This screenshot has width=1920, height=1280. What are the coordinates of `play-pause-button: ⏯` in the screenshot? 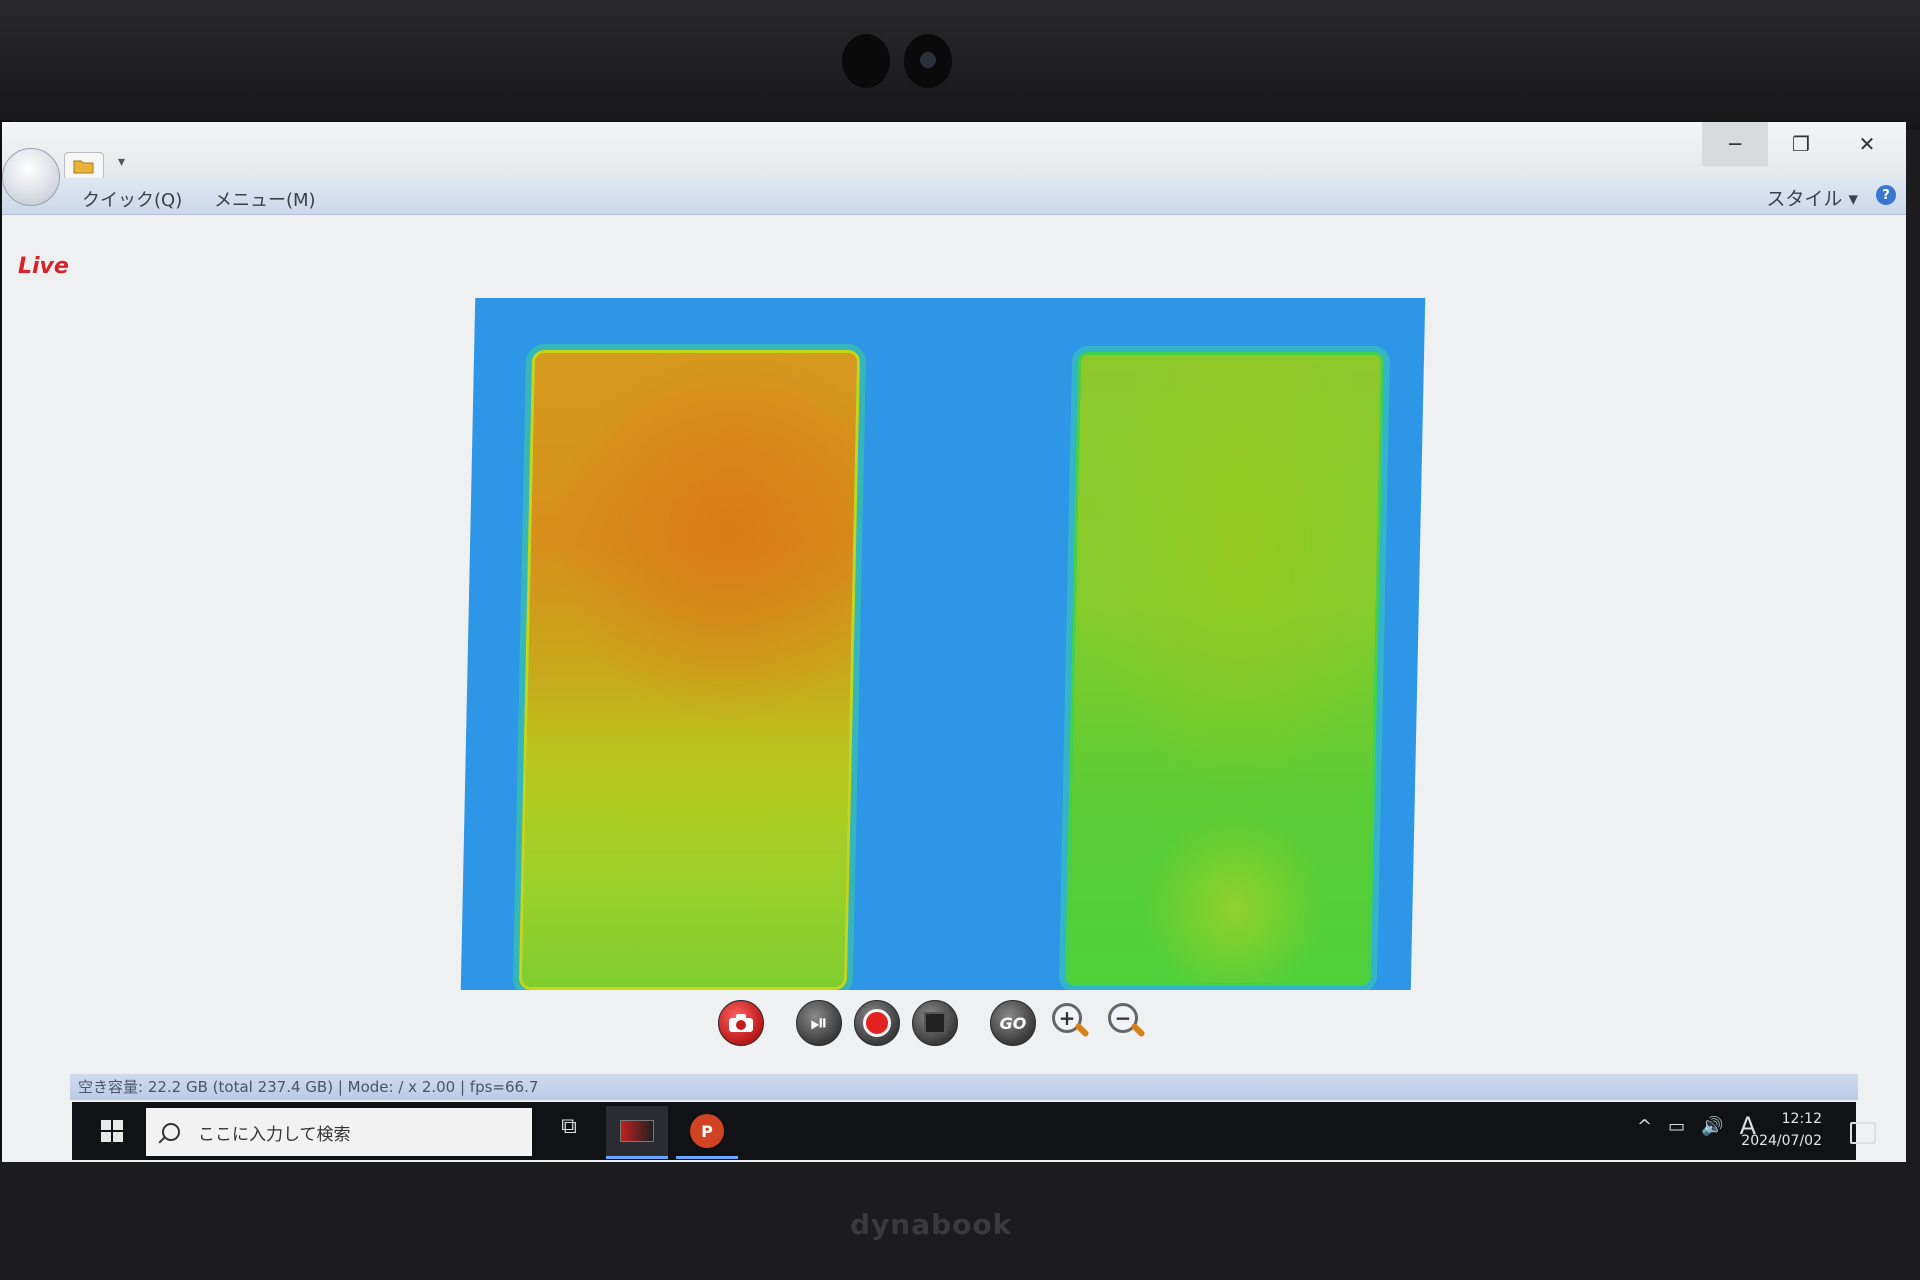 It's located at (819, 1023).